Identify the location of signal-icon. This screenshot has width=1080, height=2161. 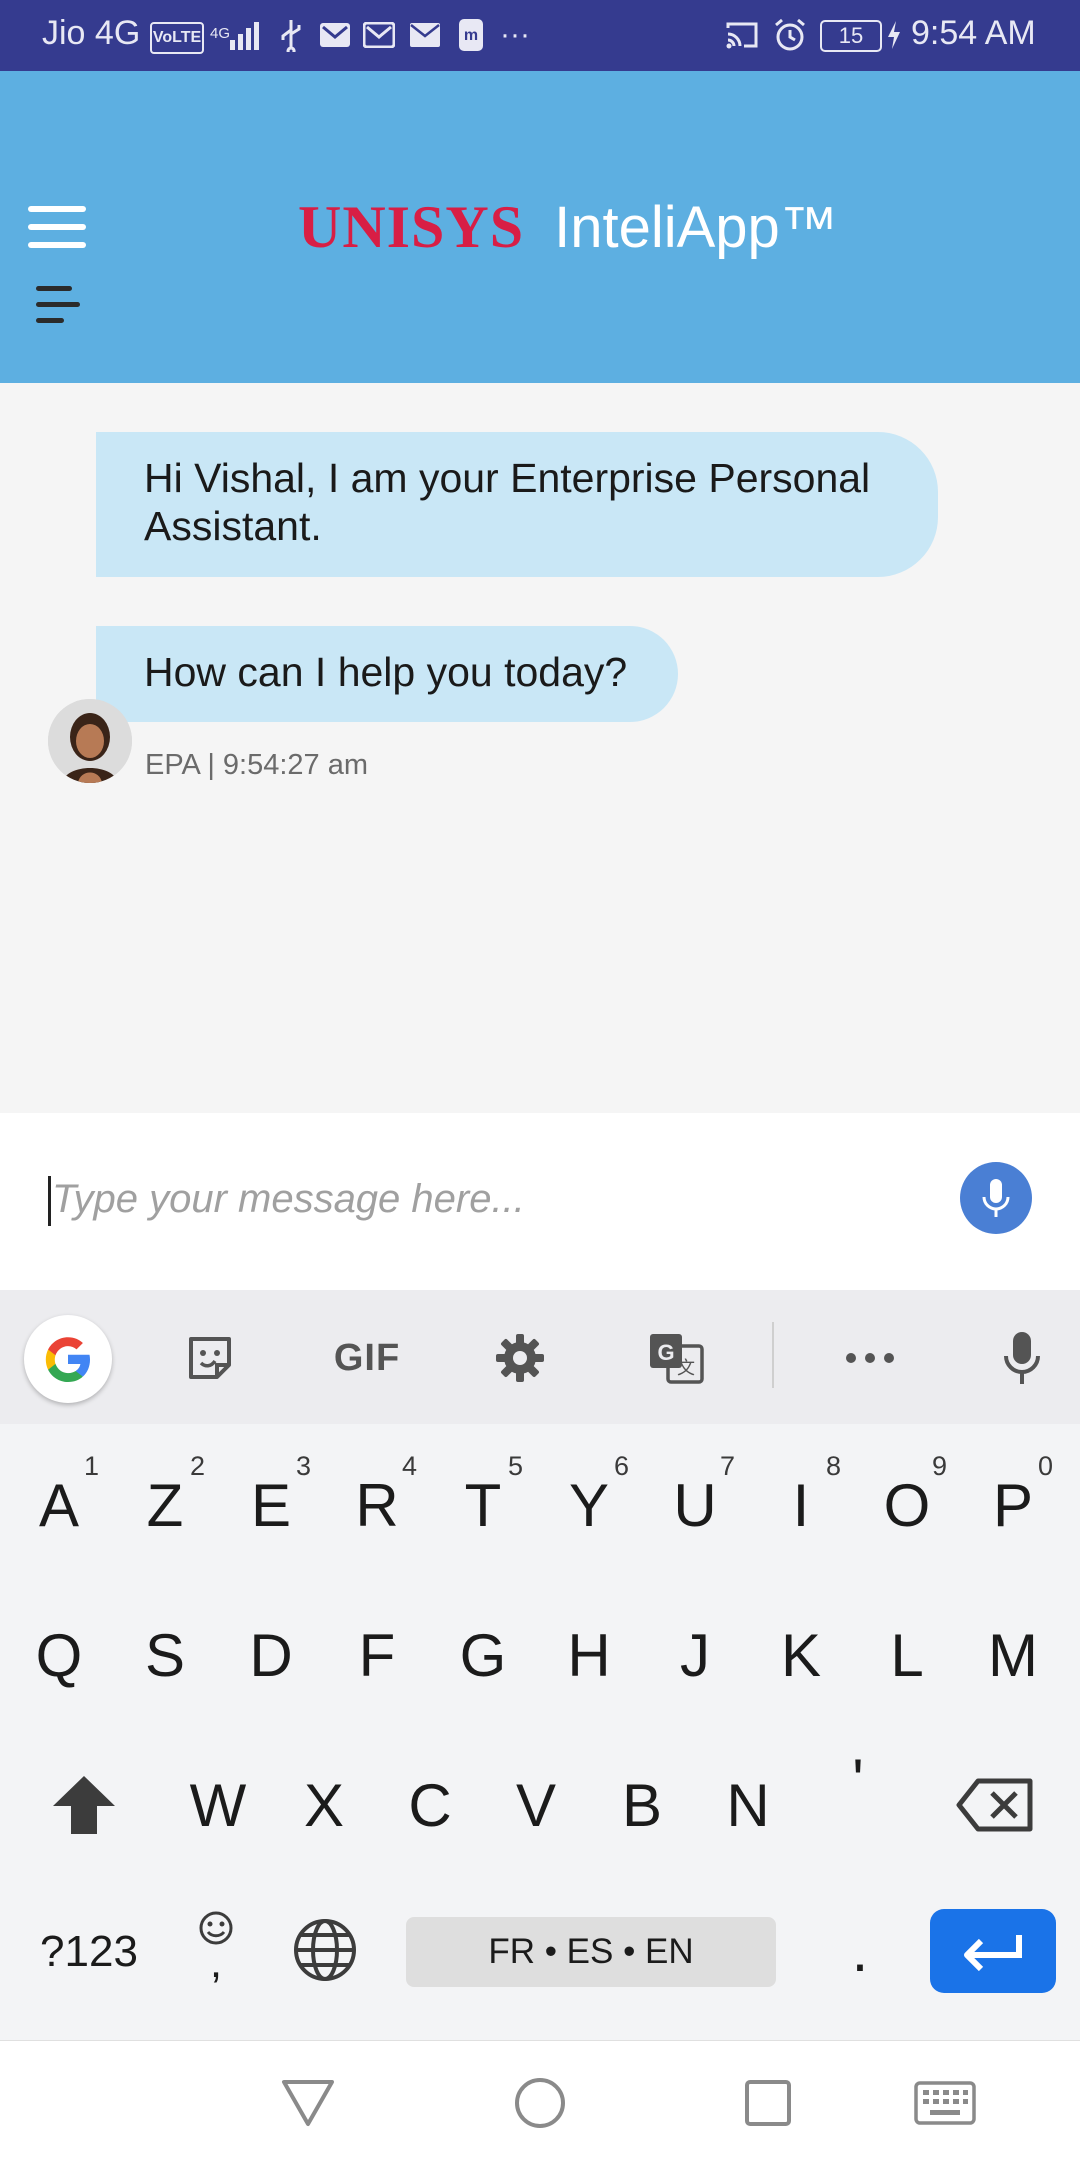
(246, 35).